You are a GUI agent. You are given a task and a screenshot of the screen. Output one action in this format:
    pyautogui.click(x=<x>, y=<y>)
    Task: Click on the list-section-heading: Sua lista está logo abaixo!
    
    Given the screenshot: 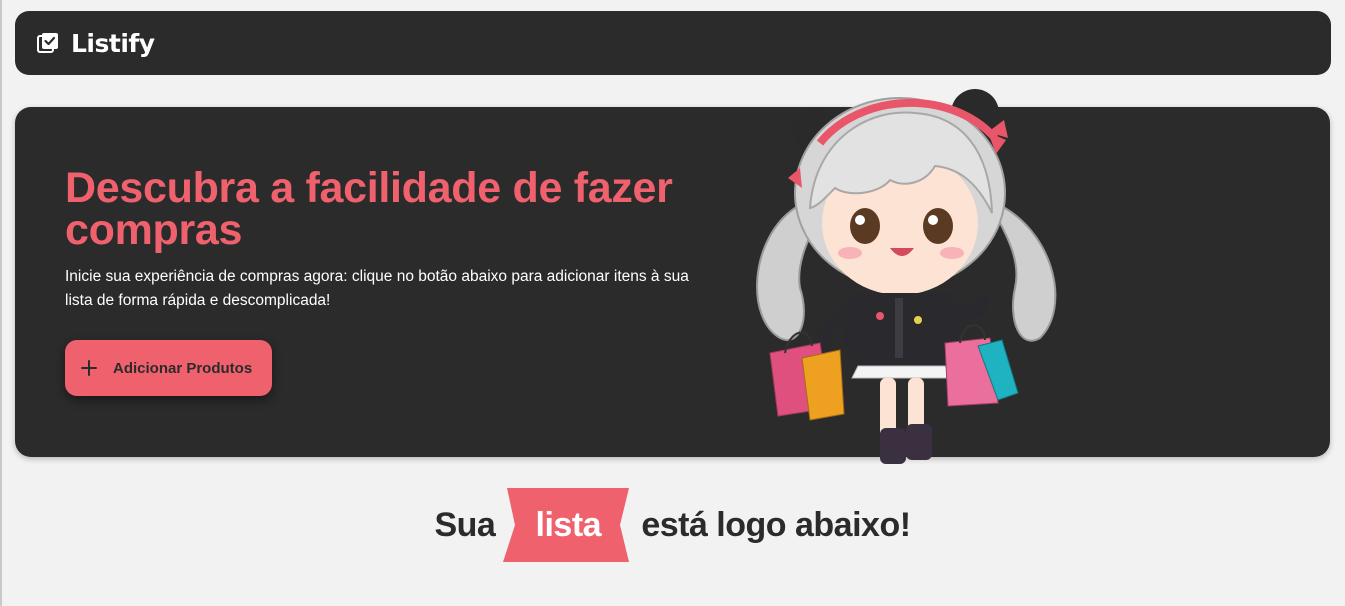 What is the action you would take?
    pyautogui.click(x=672, y=525)
    